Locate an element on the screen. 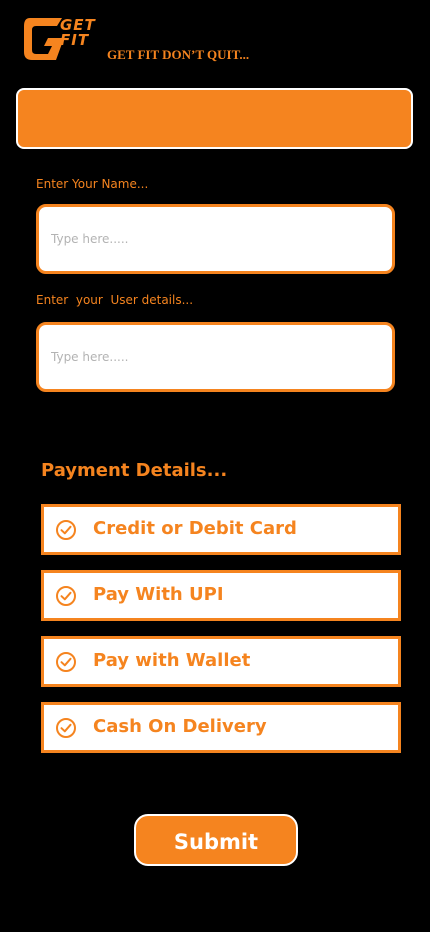 The height and width of the screenshot is (932, 430). name-field-wrapper is located at coordinates (215, 239).